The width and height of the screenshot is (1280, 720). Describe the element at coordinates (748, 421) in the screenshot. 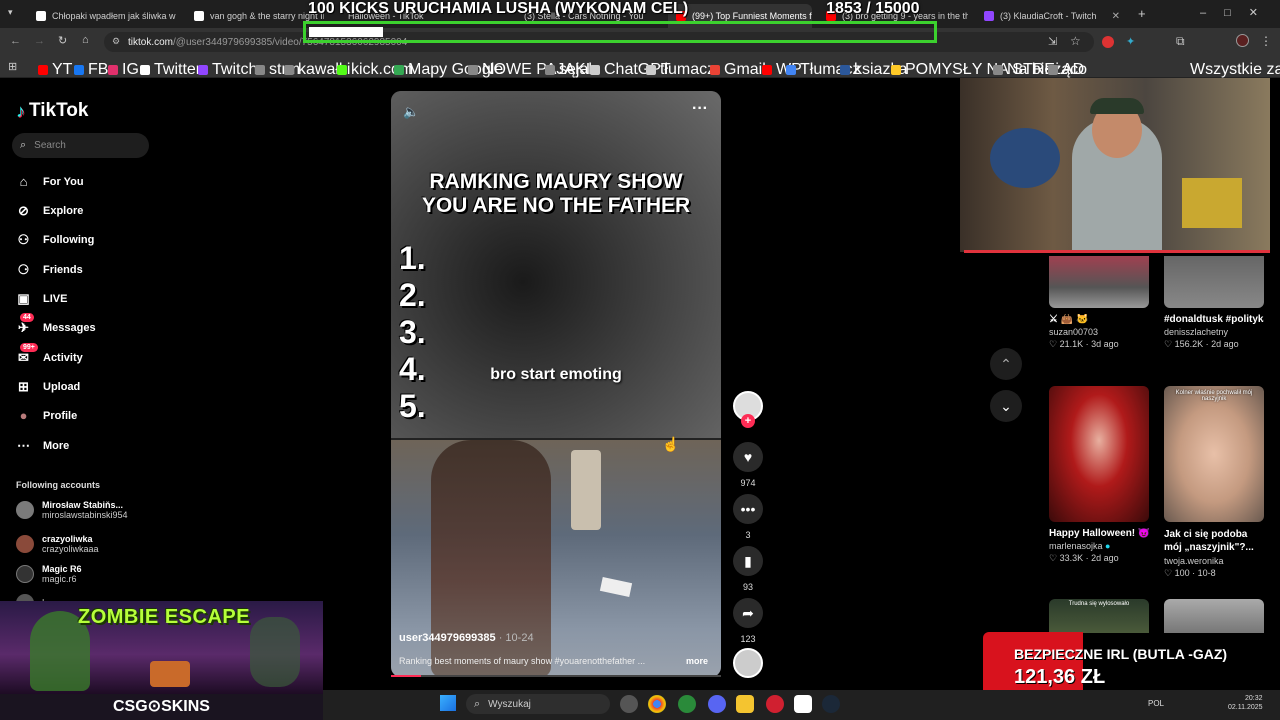

I see `follow-plus-icon: +` at that location.